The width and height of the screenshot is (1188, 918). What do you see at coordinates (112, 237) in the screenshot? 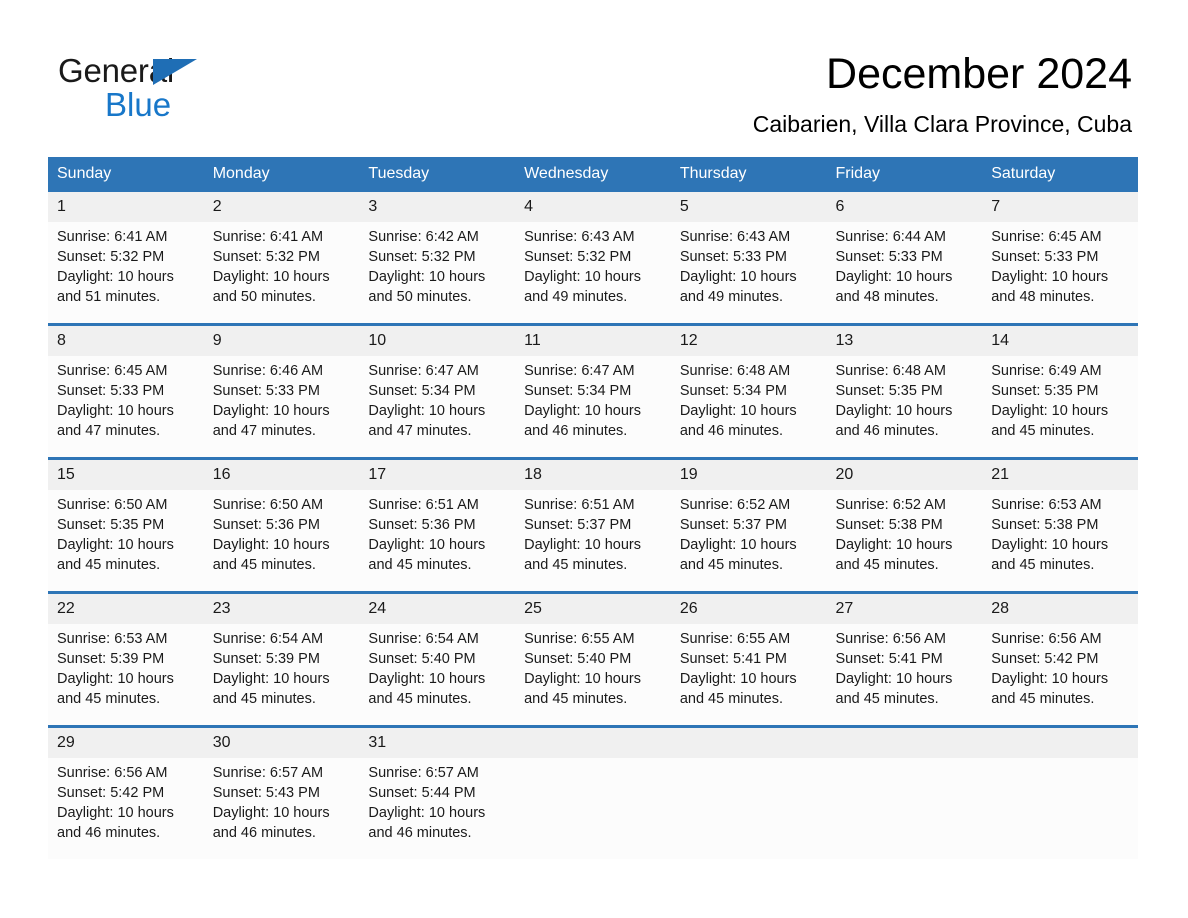
I see `sunrise-time: Sunrise: 6:41 AM` at bounding box center [112, 237].